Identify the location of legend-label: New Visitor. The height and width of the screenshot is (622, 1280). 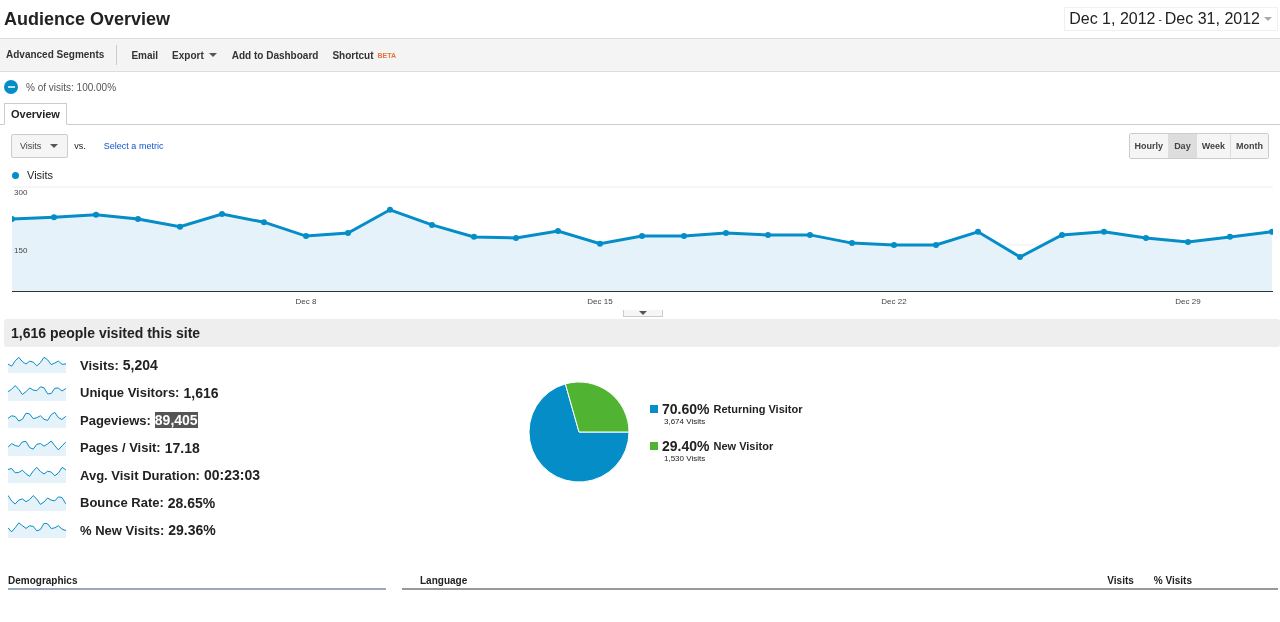
(743, 446).